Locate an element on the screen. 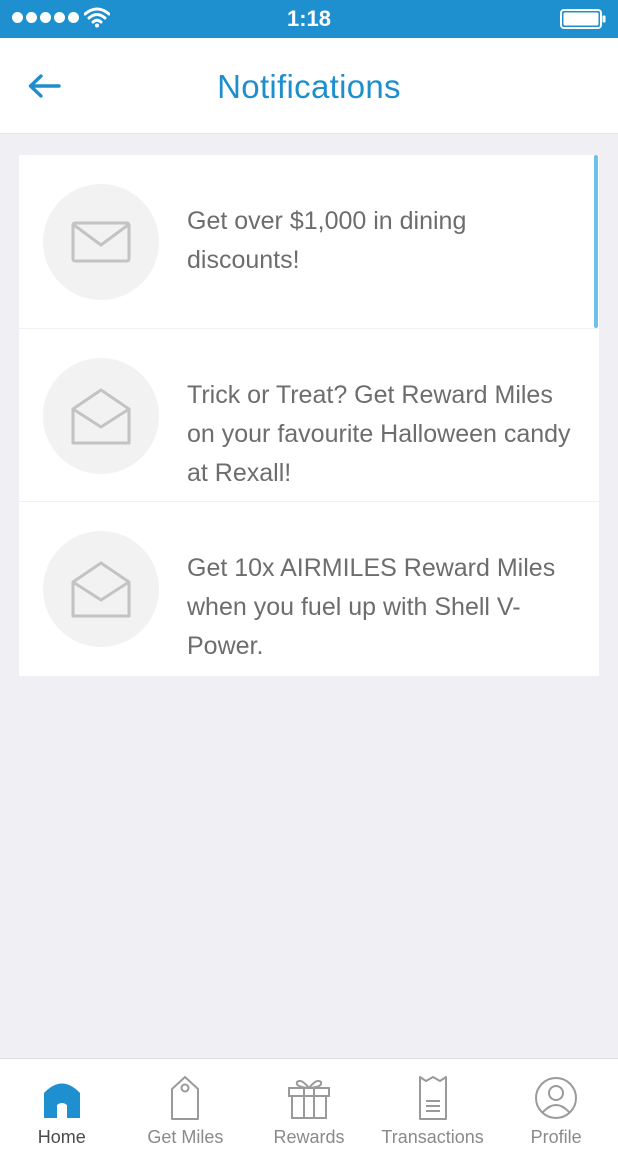  notification-item-unread: Get over $1,000 in dining discounts! is located at coordinates (309, 241).